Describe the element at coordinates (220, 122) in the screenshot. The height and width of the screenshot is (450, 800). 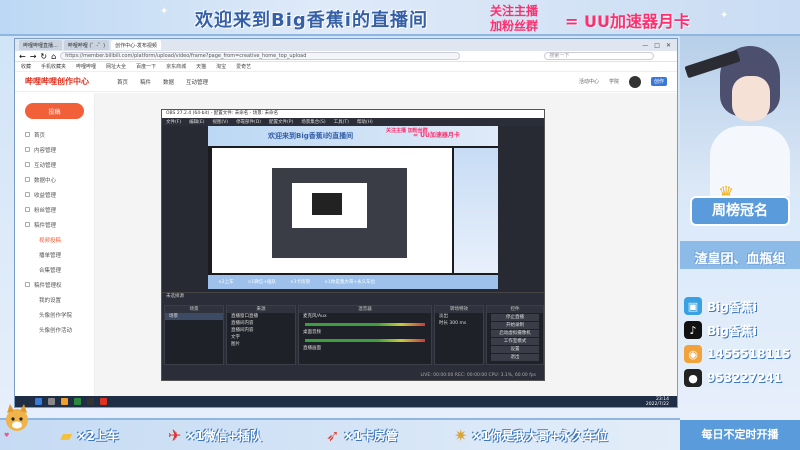
I see `obs-menu-view: 视图(V)` at that location.